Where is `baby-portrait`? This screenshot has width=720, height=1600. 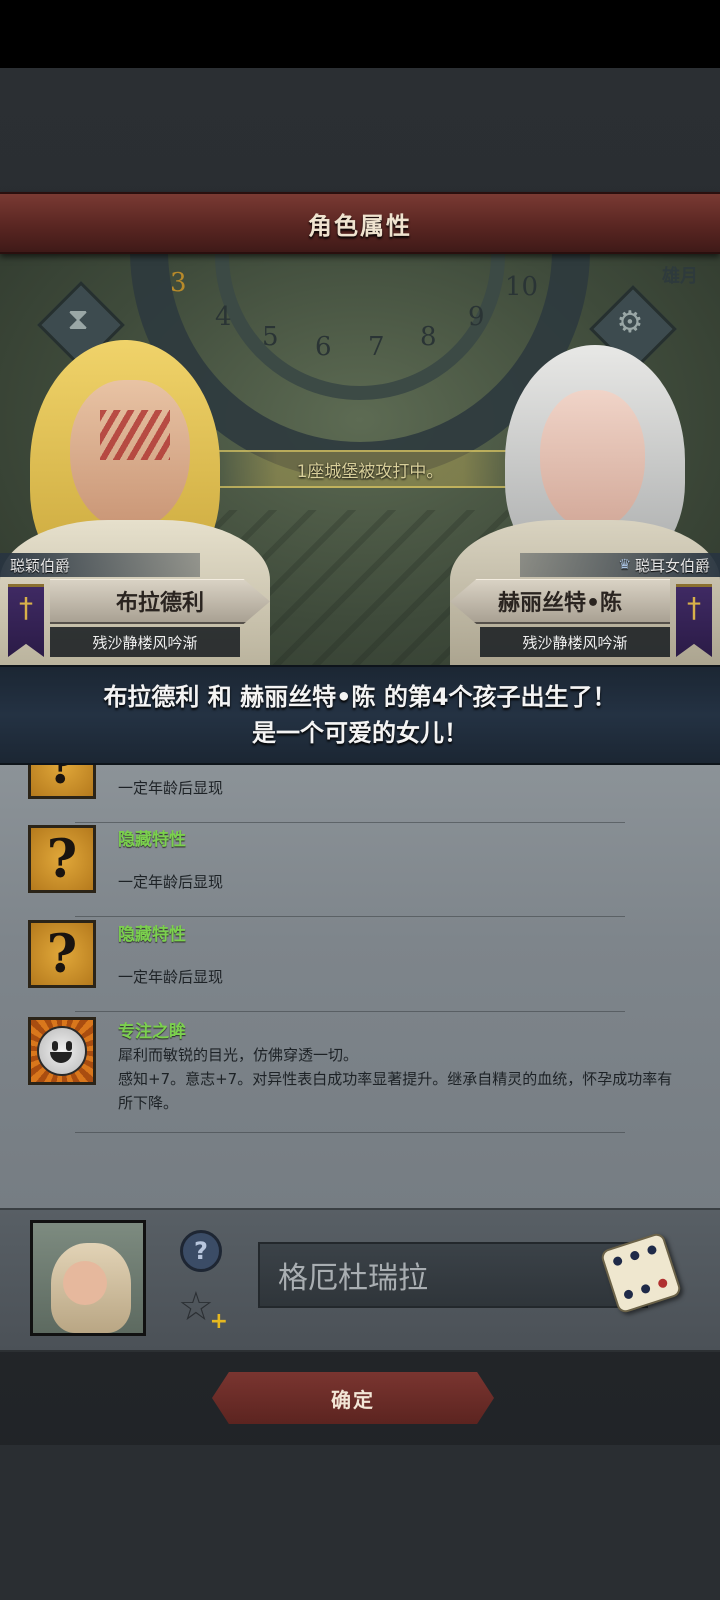 baby-portrait is located at coordinates (88, 1278).